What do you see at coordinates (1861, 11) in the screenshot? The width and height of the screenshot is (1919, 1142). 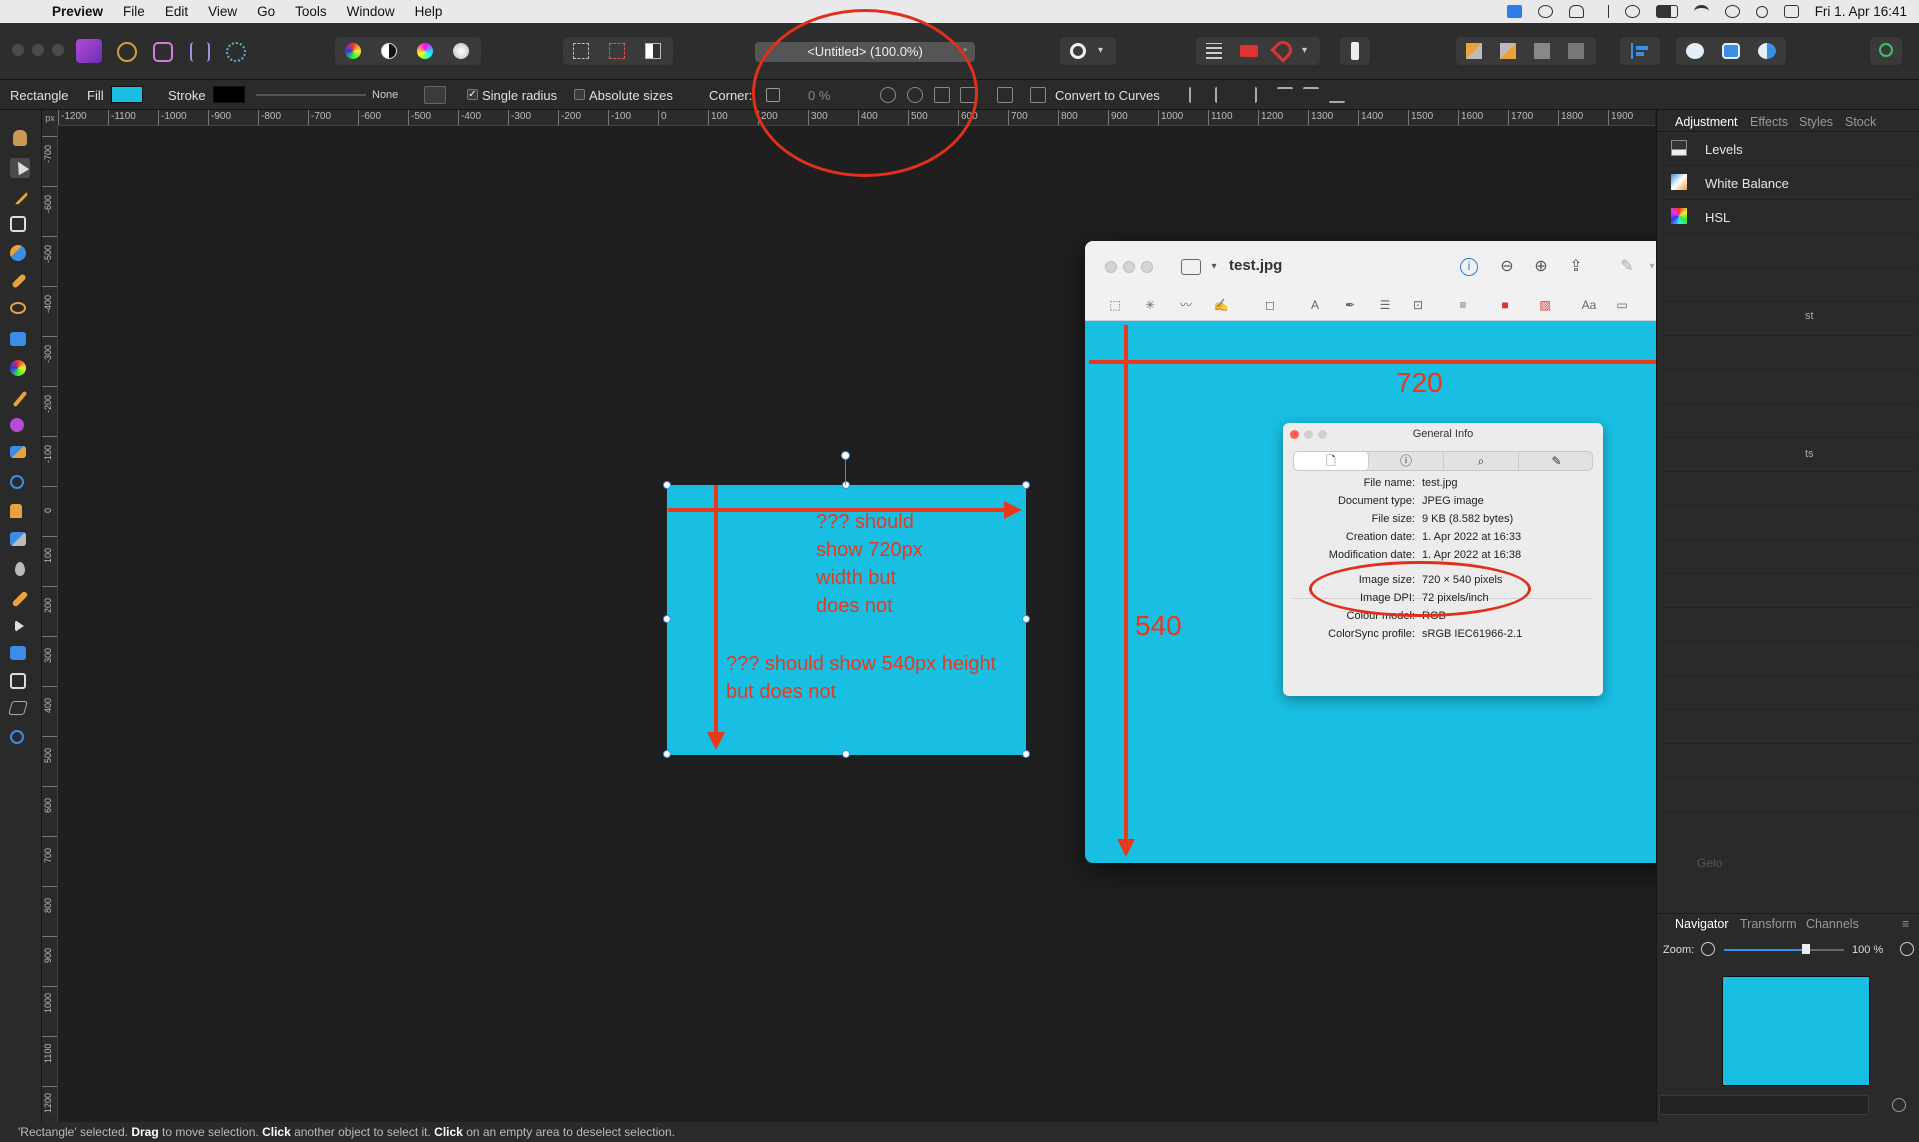 I see `menubar-datetime: Fri 1. Apr 16:41` at bounding box center [1861, 11].